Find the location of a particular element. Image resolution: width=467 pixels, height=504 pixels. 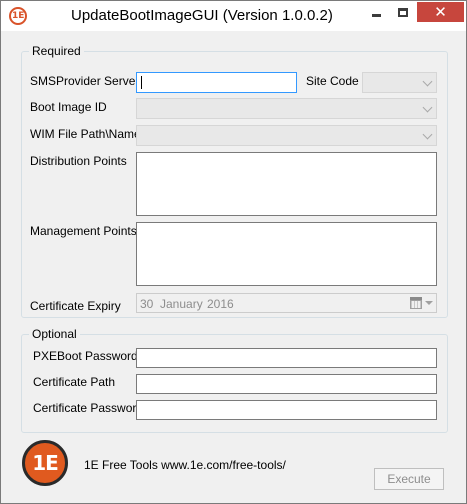

expiry-year: 2016 is located at coordinates (220, 304).